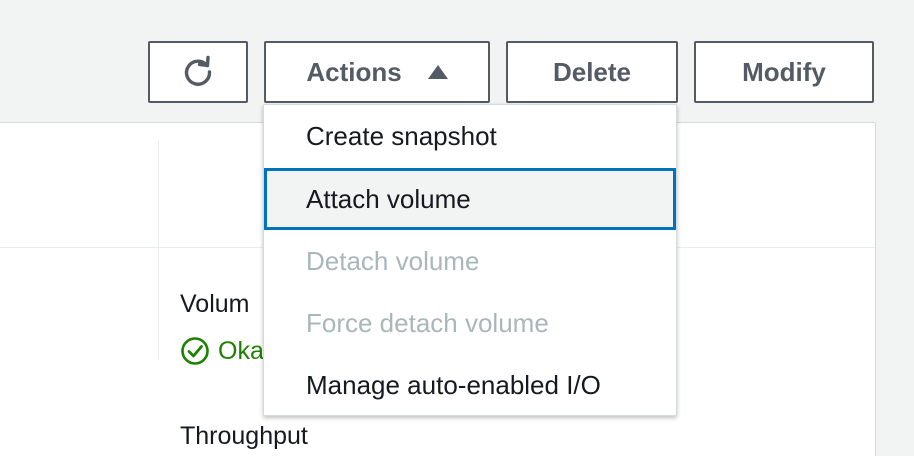 The width and height of the screenshot is (914, 456). What do you see at coordinates (388, 198) in the screenshot?
I see `menu-item-label: Attach volume` at bounding box center [388, 198].